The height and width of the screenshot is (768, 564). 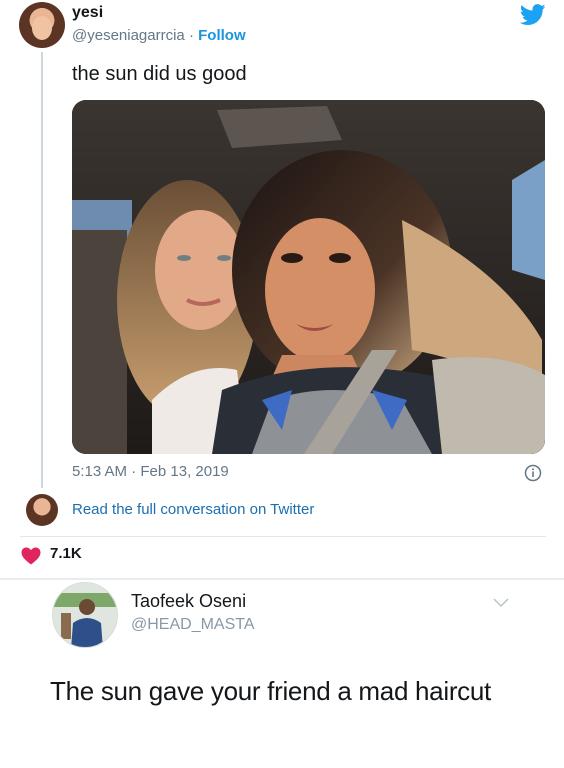 What do you see at coordinates (222, 35) in the screenshot?
I see `follow-button: Follow` at bounding box center [222, 35].